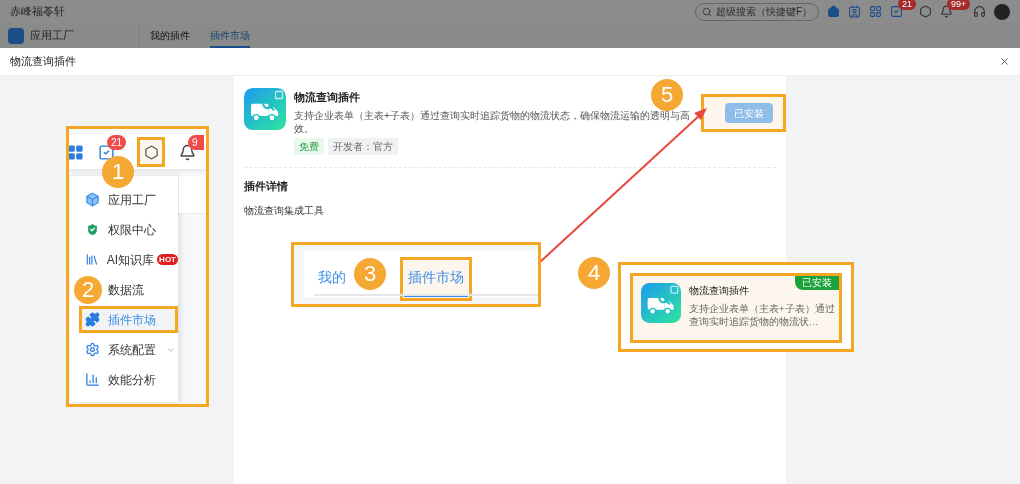  What do you see at coordinates (37, 12) in the screenshot?
I see `app-title: 赤峰福苓轩` at bounding box center [37, 12].